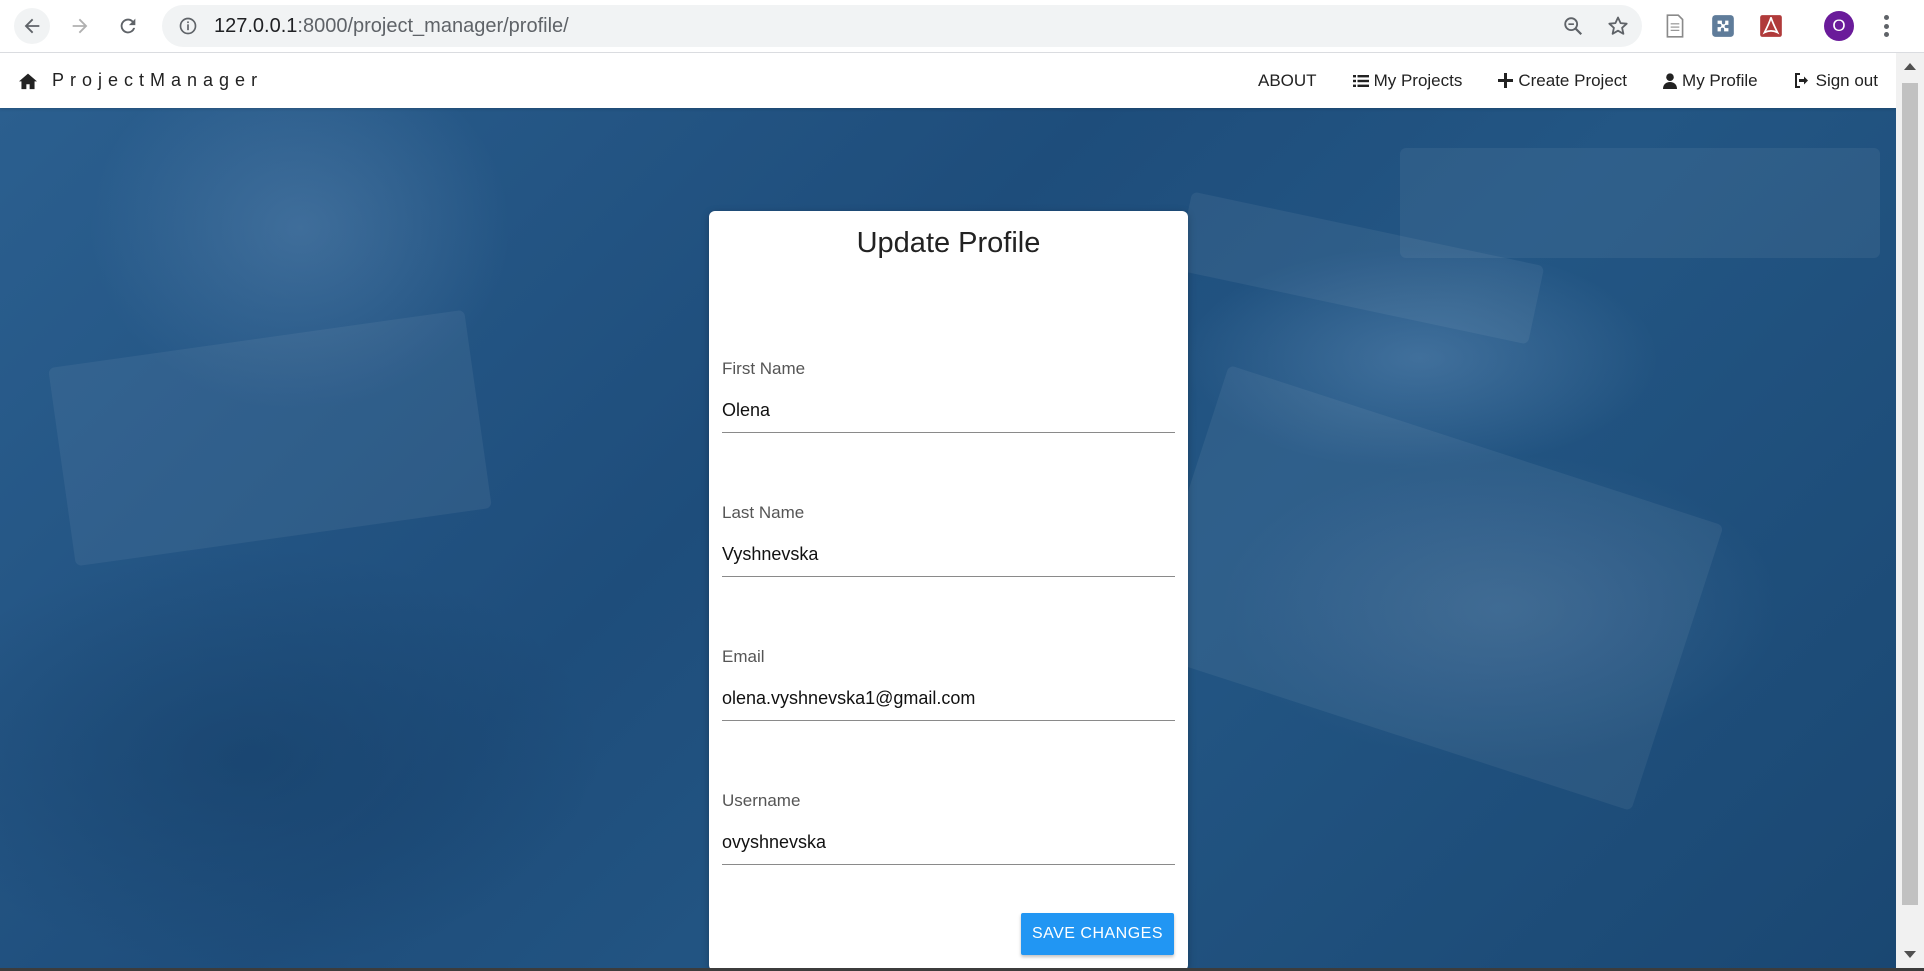 The height and width of the screenshot is (971, 1924). I want to click on email-input, so click(948, 699).